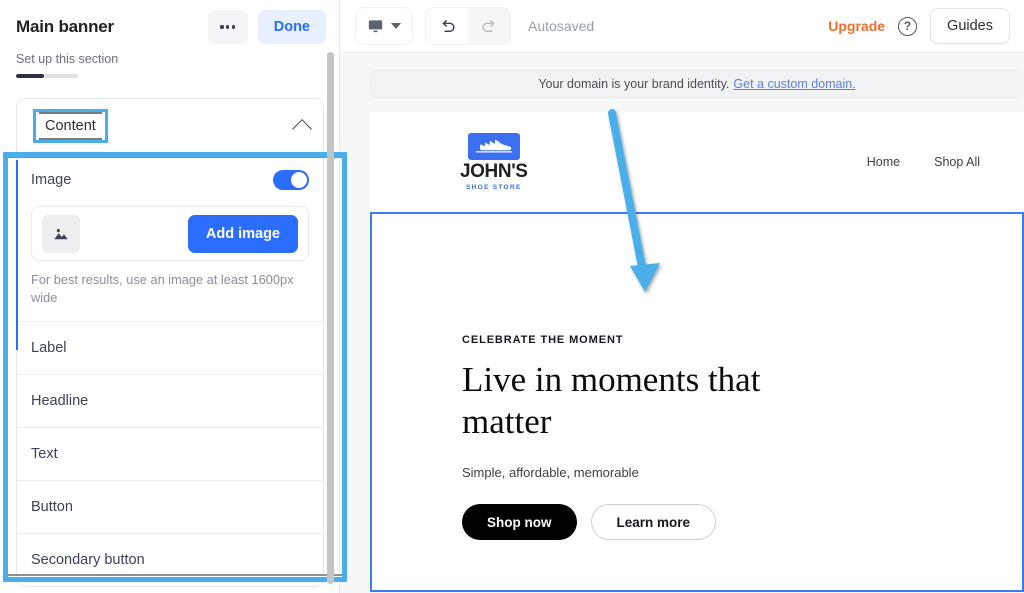 Image resolution: width=1024 pixels, height=593 pixels. What do you see at coordinates (794, 84) in the screenshot?
I see `get-custom-domain-link: Get a custom domain.` at bounding box center [794, 84].